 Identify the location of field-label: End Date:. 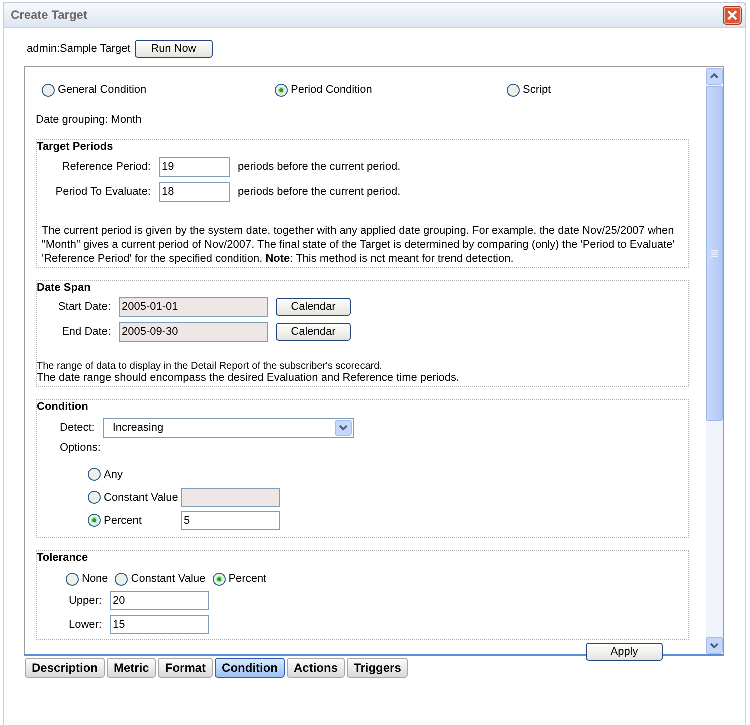
(86, 332).